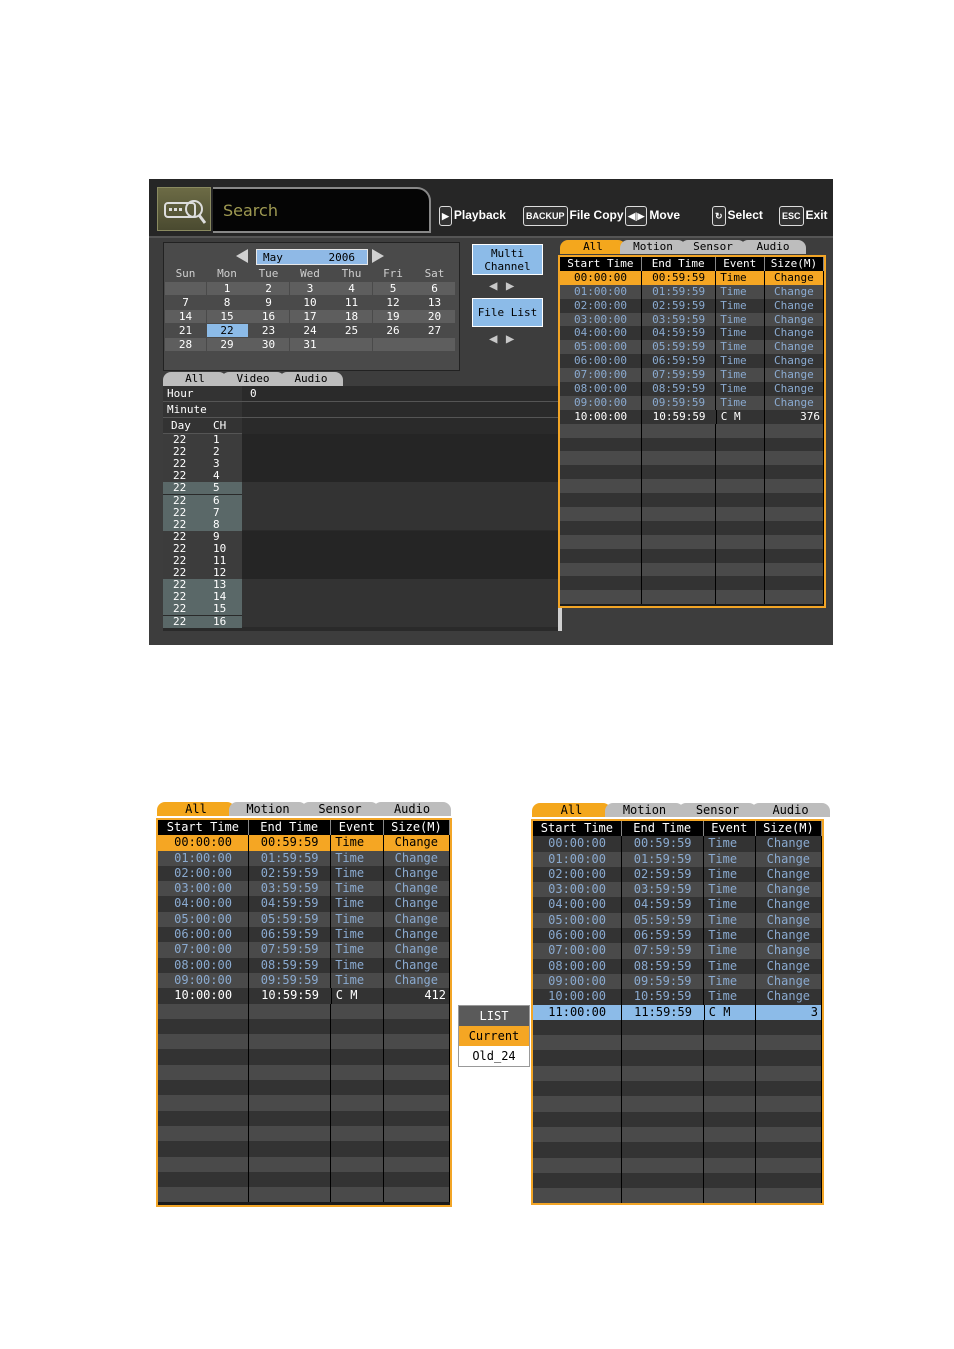 The image size is (954, 1349). I want to click on calendar-day: 19, so click(393, 316).